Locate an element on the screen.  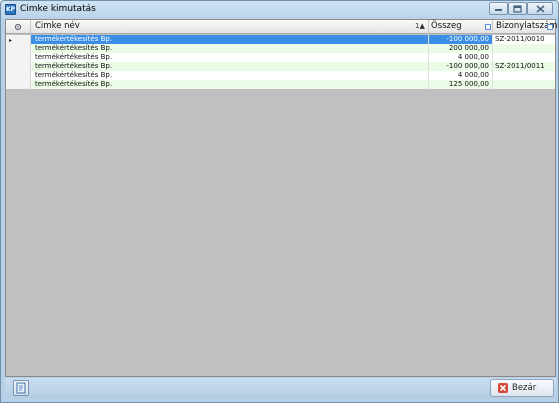
cell-sum: 200 000,00 is located at coordinates (461, 48).